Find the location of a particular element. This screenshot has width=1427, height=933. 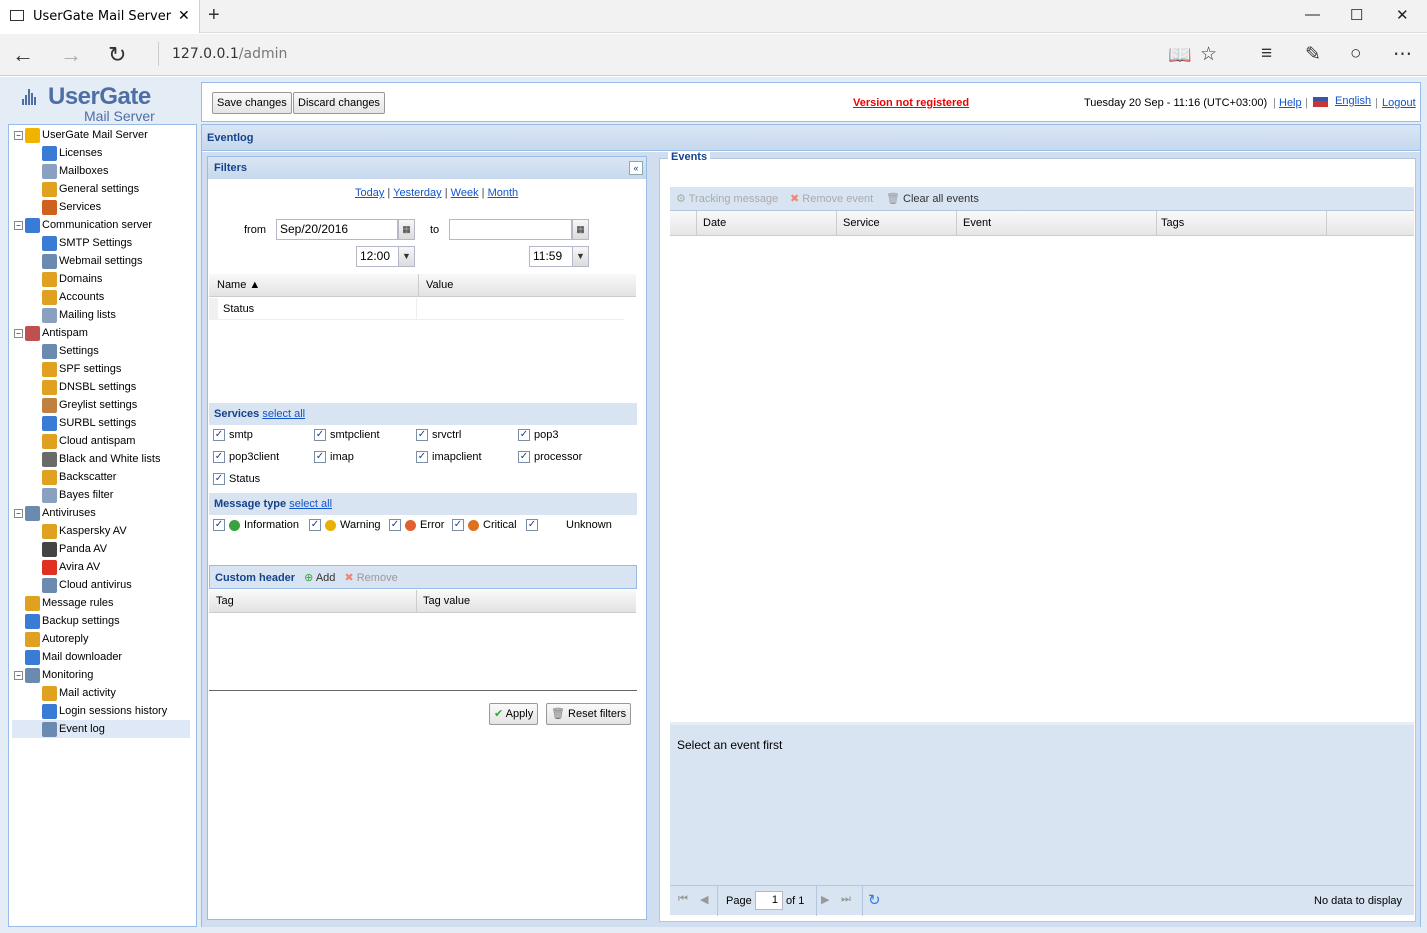

event-column-header: Event is located at coordinates (977, 223).